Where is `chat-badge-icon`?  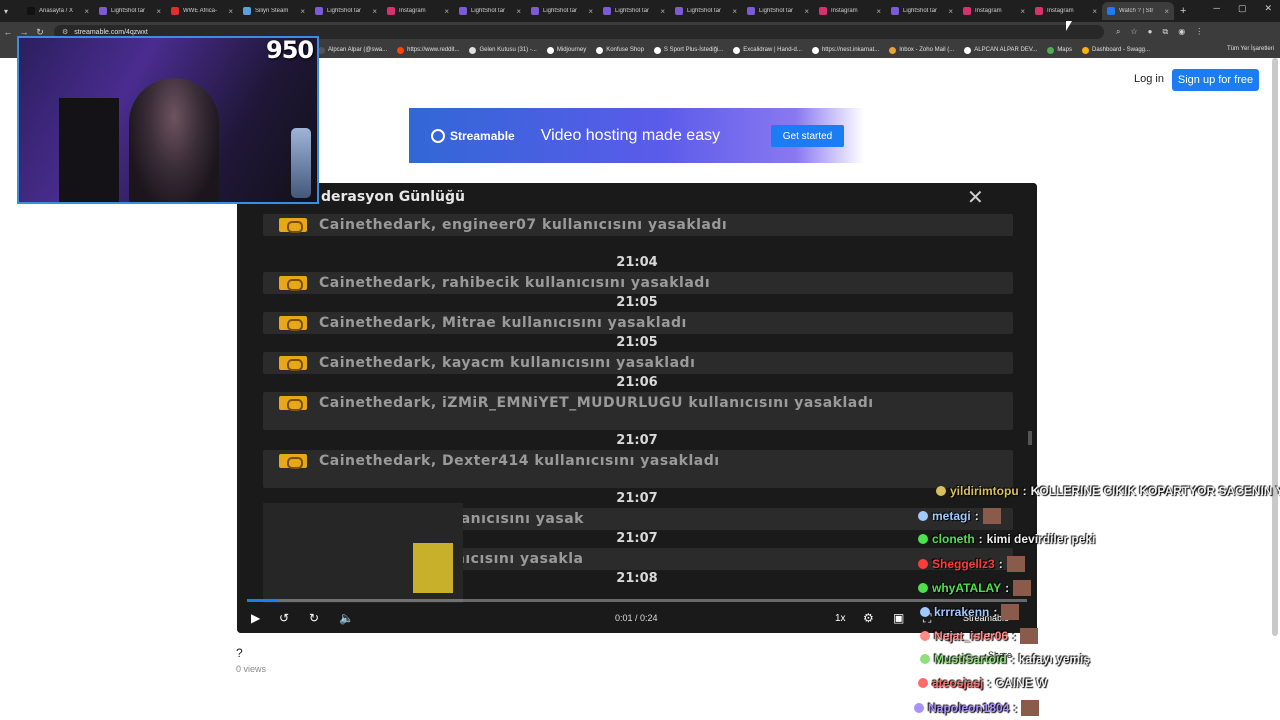 chat-badge-icon is located at coordinates (923, 588).